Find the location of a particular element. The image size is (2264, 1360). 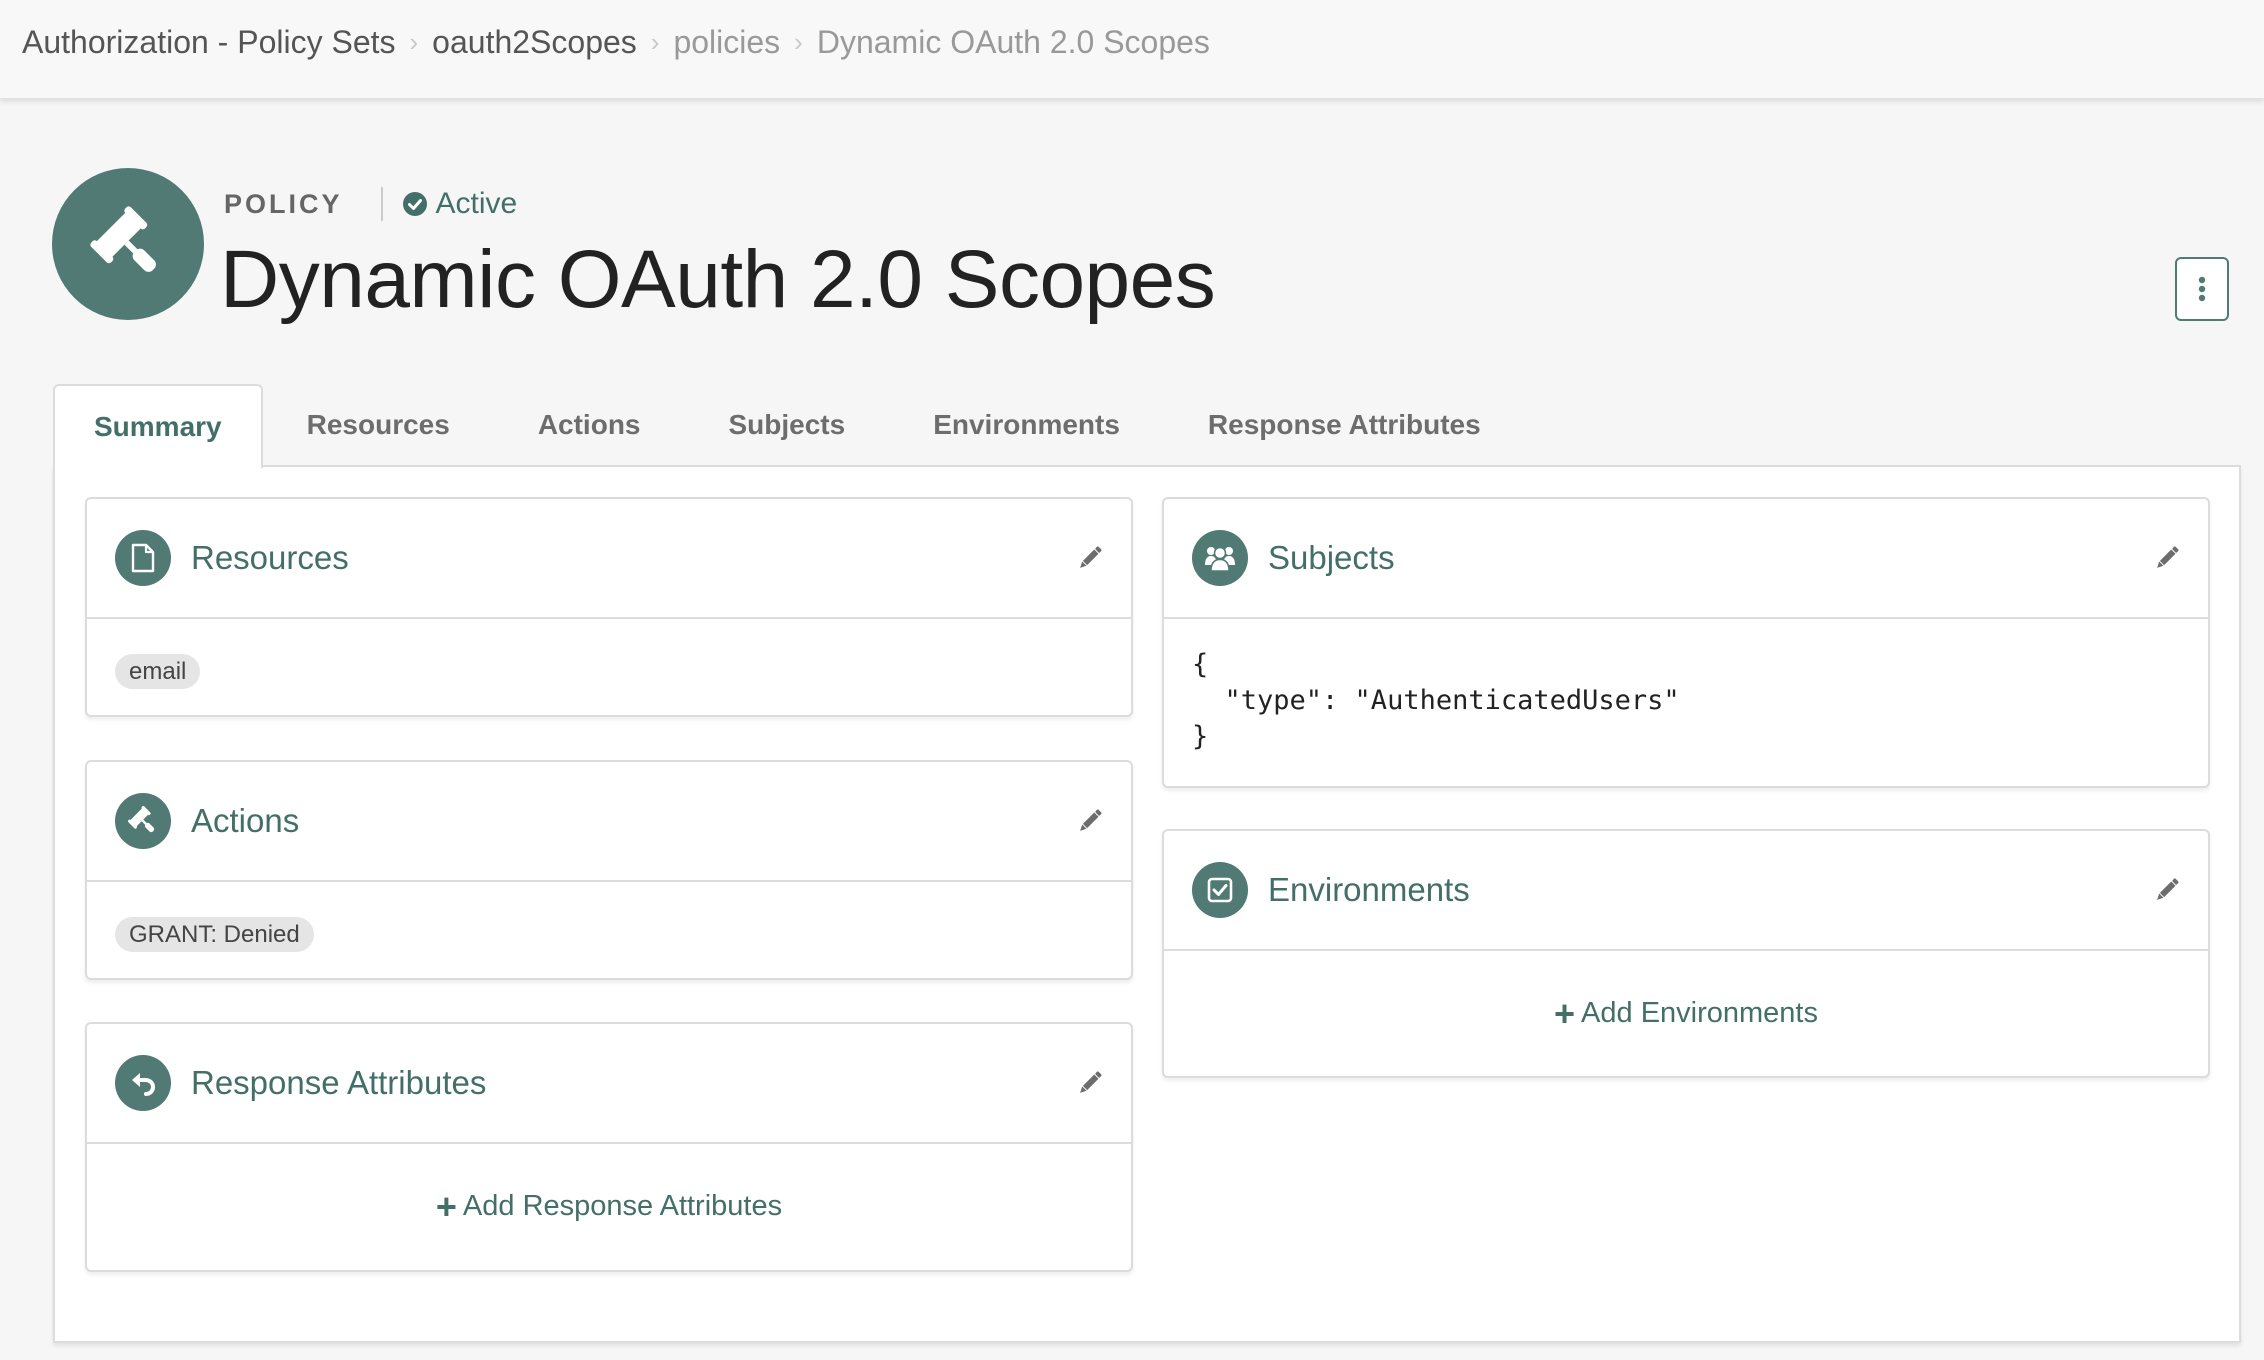

environments-card: Environments + Add Environments is located at coordinates (1686, 953).